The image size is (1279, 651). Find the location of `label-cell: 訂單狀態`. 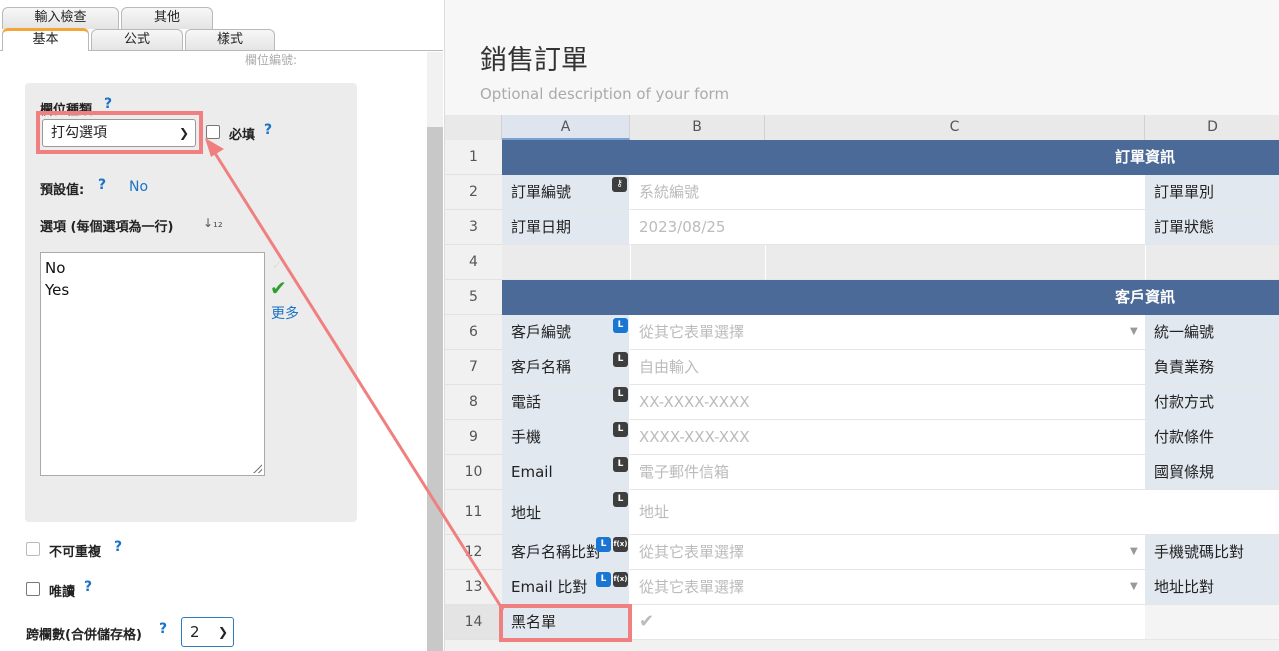

label-cell: 訂單狀態 is located at coordinates (1212, 227).